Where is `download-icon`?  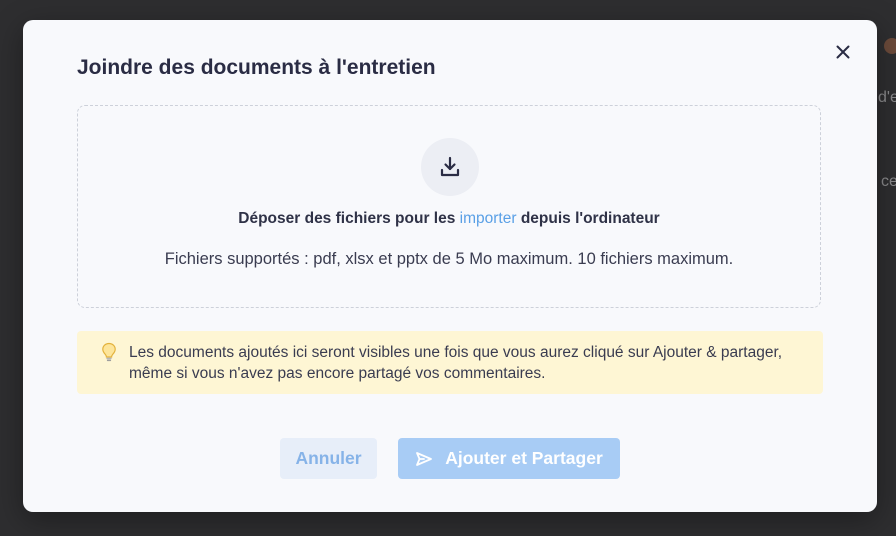 download-icon is located at coordinates (450, 166).